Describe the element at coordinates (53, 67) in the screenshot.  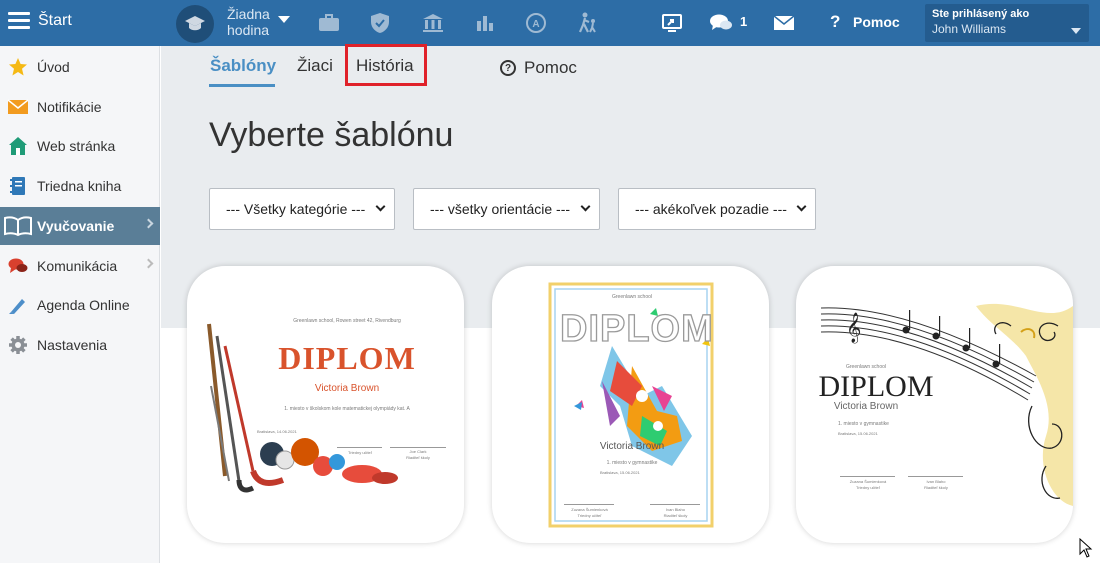
I see `sidebar-item-label: Úvod` at that location.